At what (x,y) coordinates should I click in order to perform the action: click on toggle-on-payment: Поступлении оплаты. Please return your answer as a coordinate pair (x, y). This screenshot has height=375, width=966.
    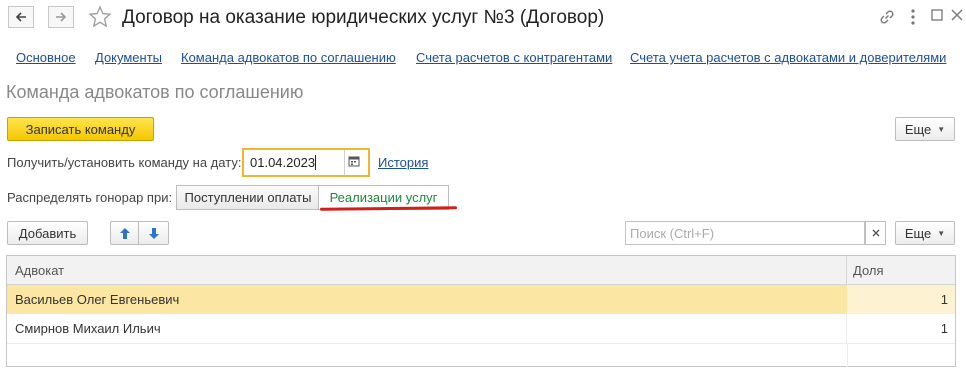
    Looking at the image, I should click on (247, 197).